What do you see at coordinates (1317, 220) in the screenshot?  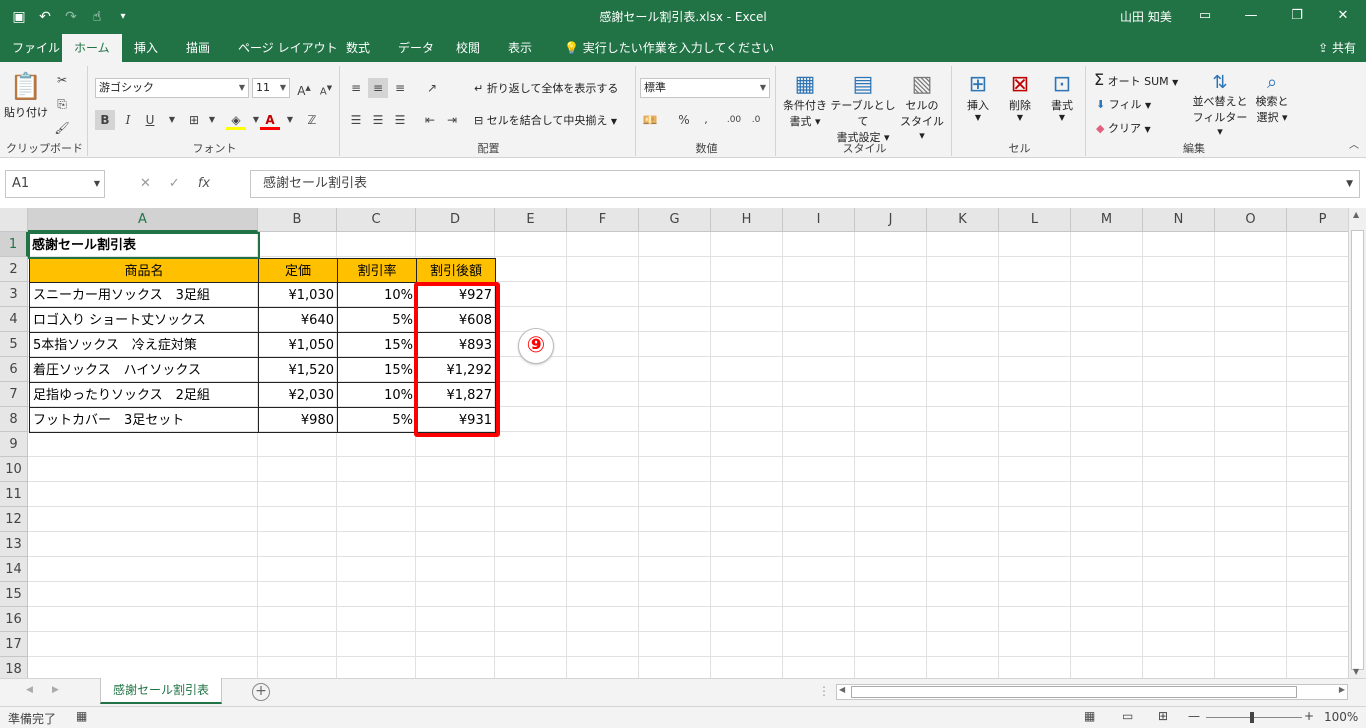 I see `column-header-p: P` at bounding box center [1317, 220].